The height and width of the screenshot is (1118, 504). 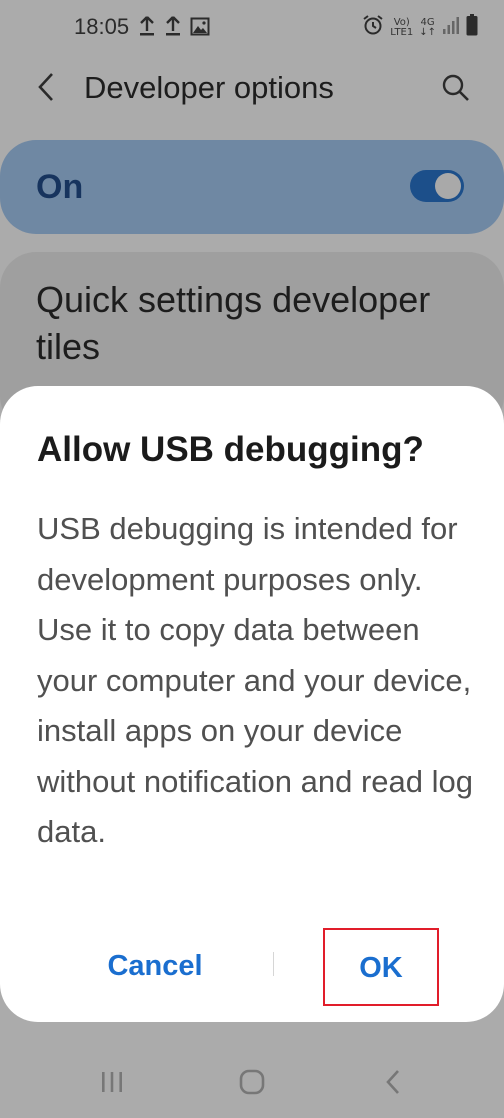 I want to click on recents-icon, so click(x=112, y=1082).